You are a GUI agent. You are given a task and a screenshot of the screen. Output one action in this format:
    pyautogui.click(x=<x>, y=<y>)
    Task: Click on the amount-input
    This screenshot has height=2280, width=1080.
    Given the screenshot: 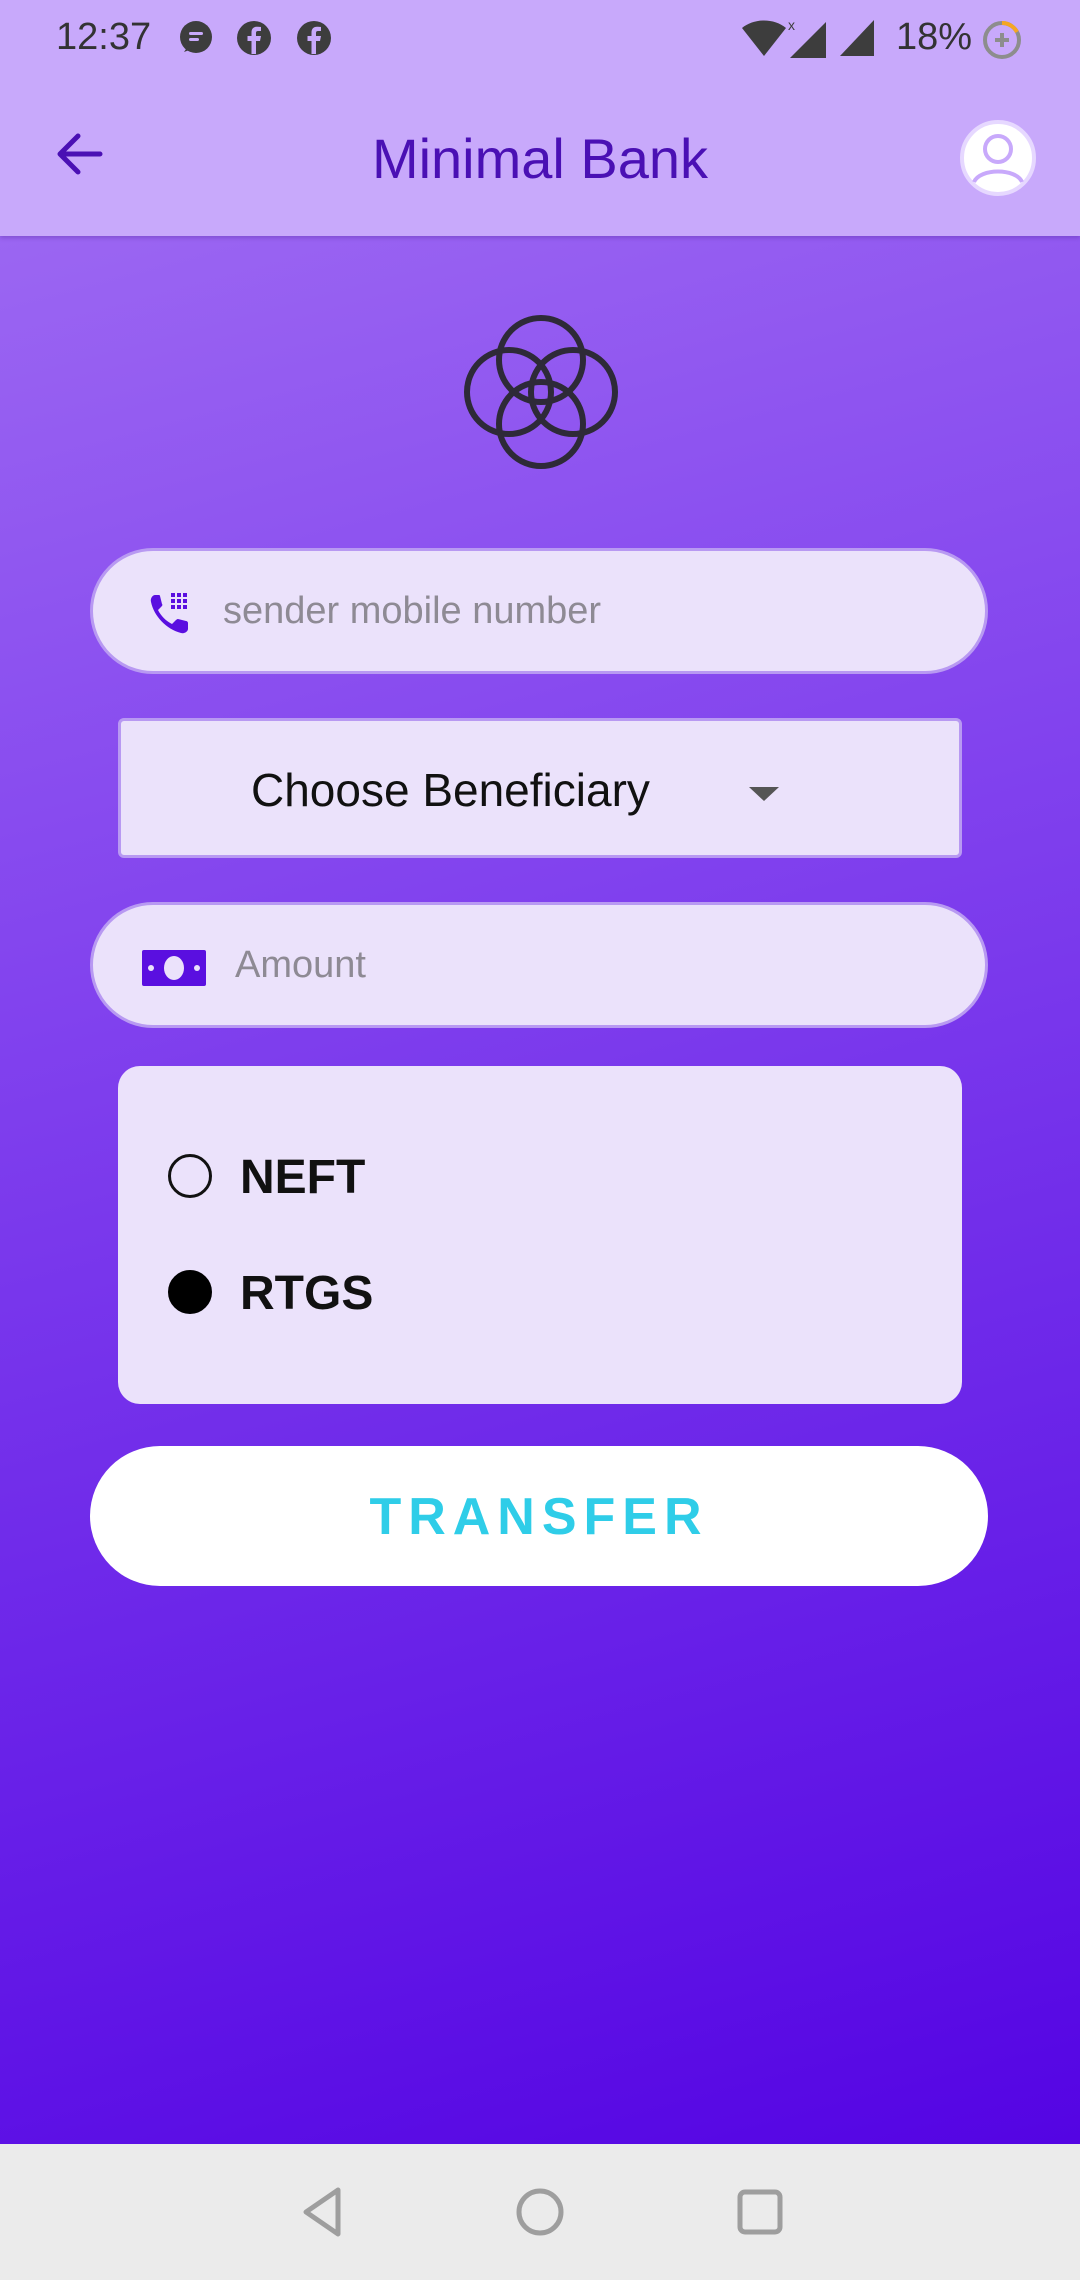 What is the action you would take?
    pyautogui.click(x=589, y=965)
    